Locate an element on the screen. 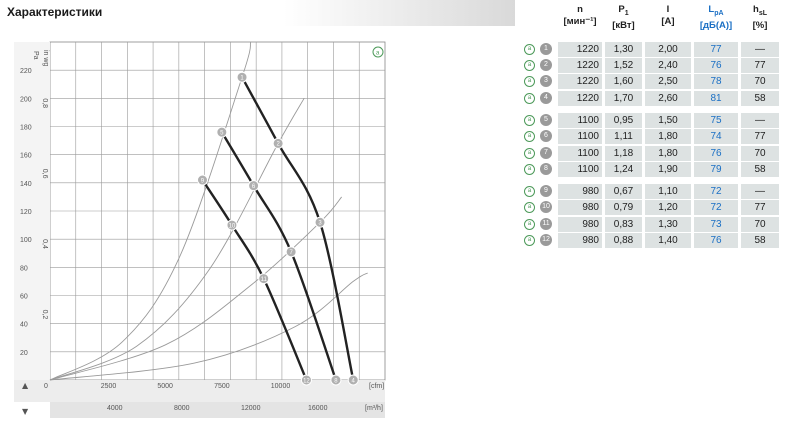 This screenshot has width=796, height=438. x-tick-label-m3h: 8000 is located at coordinates (182, 408).